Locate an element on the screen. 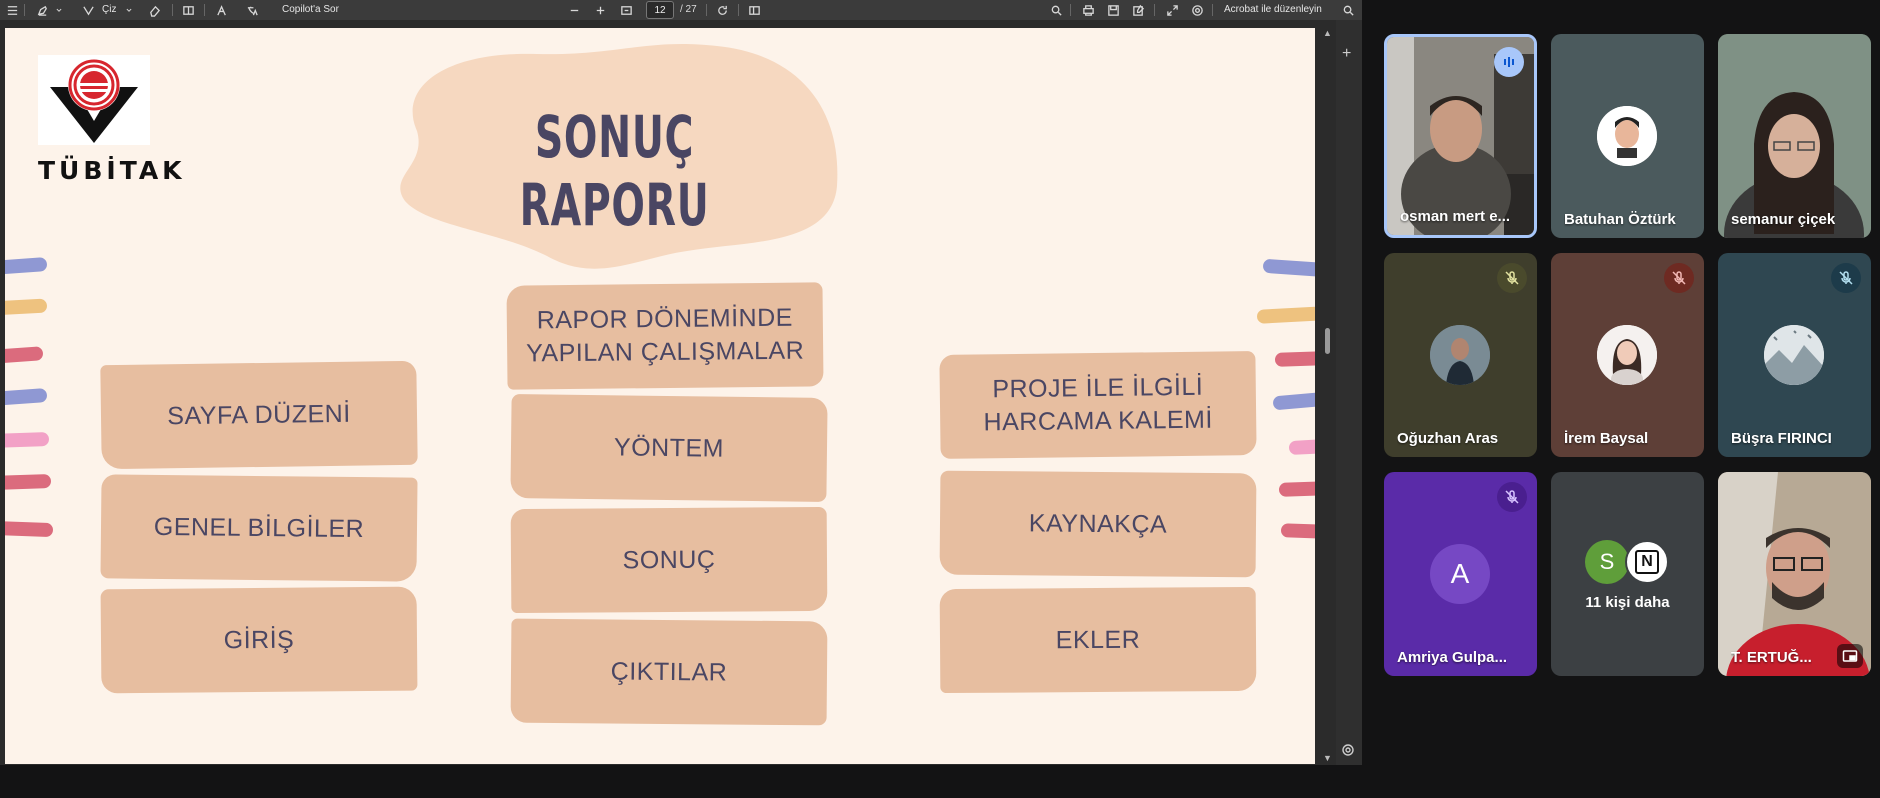  card-genel-bilgiler: GENEL BİLGİLER is located at coordinates (259, 528).